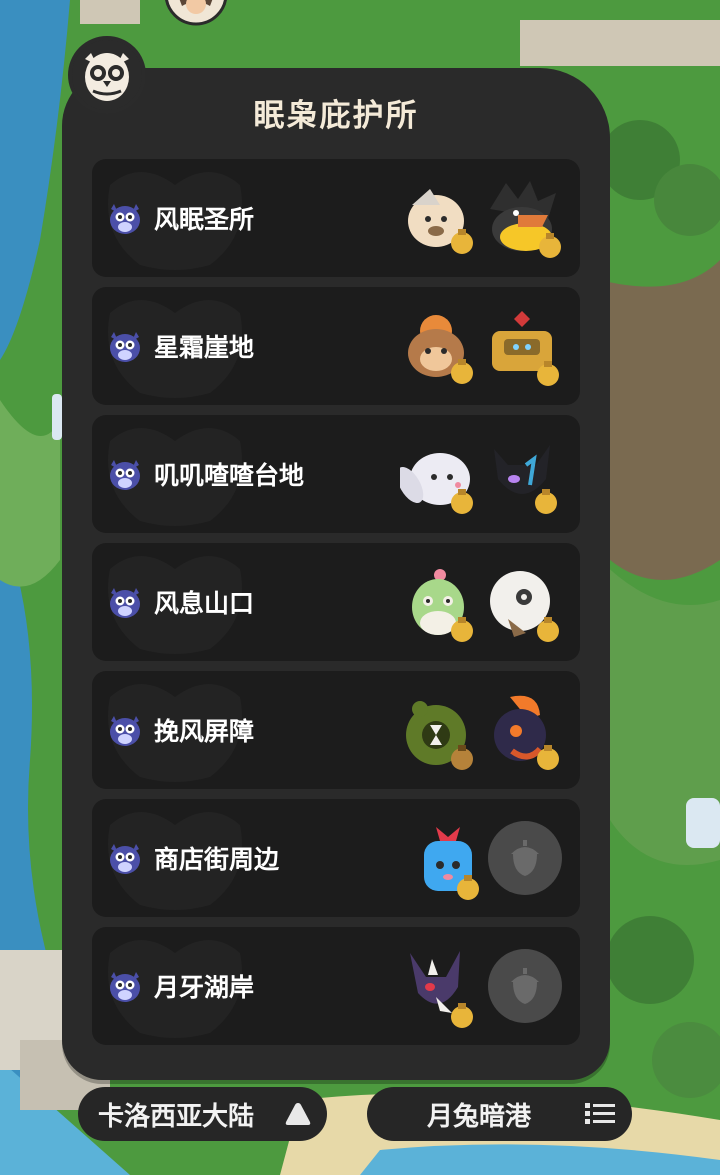 This screenshot has width=720, height=1175. I want to click on location-row: 风眠圣所, so click(336, 218).